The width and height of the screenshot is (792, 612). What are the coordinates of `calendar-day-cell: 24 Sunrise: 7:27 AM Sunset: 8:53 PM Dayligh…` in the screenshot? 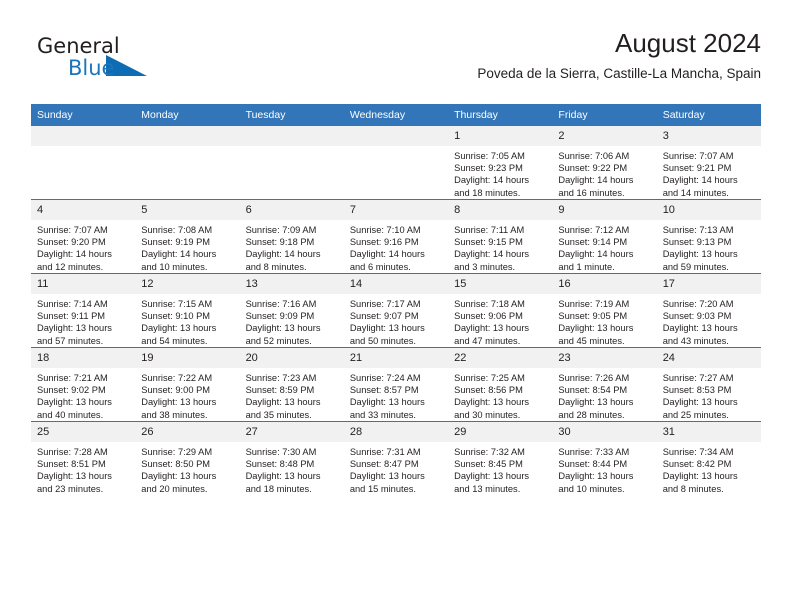 It's located at (708, 384).